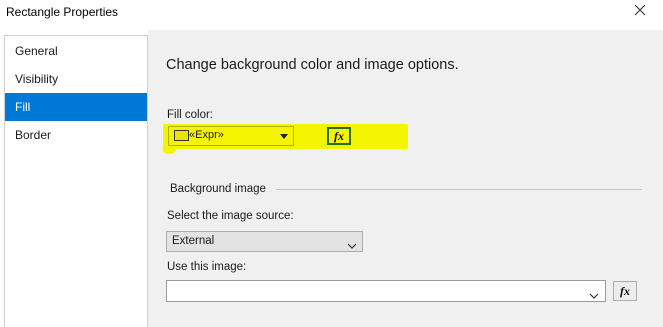  I want to click on fill-color-value: «Expr», so click(206, 135).